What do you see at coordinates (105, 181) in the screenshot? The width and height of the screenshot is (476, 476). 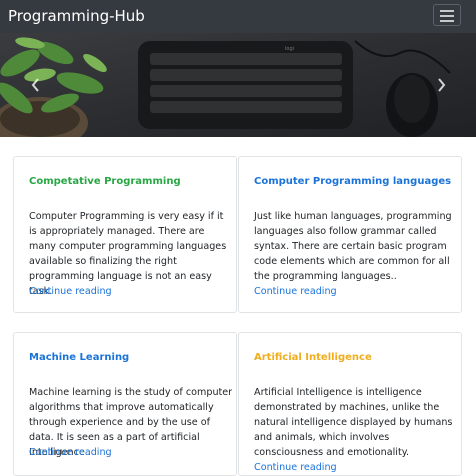 I see `card-title: Competative Programming` at bounding box center [105, 181].